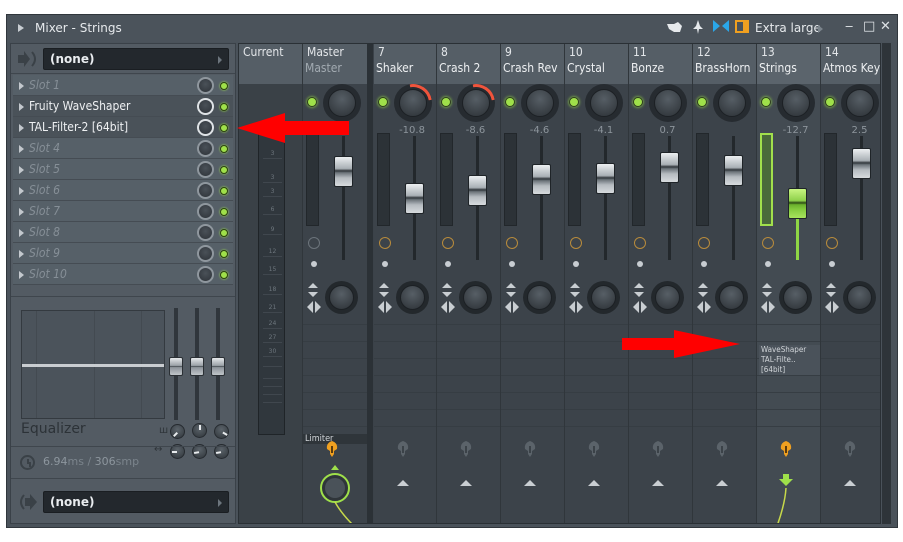  Describe the element at coordinates (532, 64) in the screenshot. I see `track-header: 9 Crash Rev` at that location.